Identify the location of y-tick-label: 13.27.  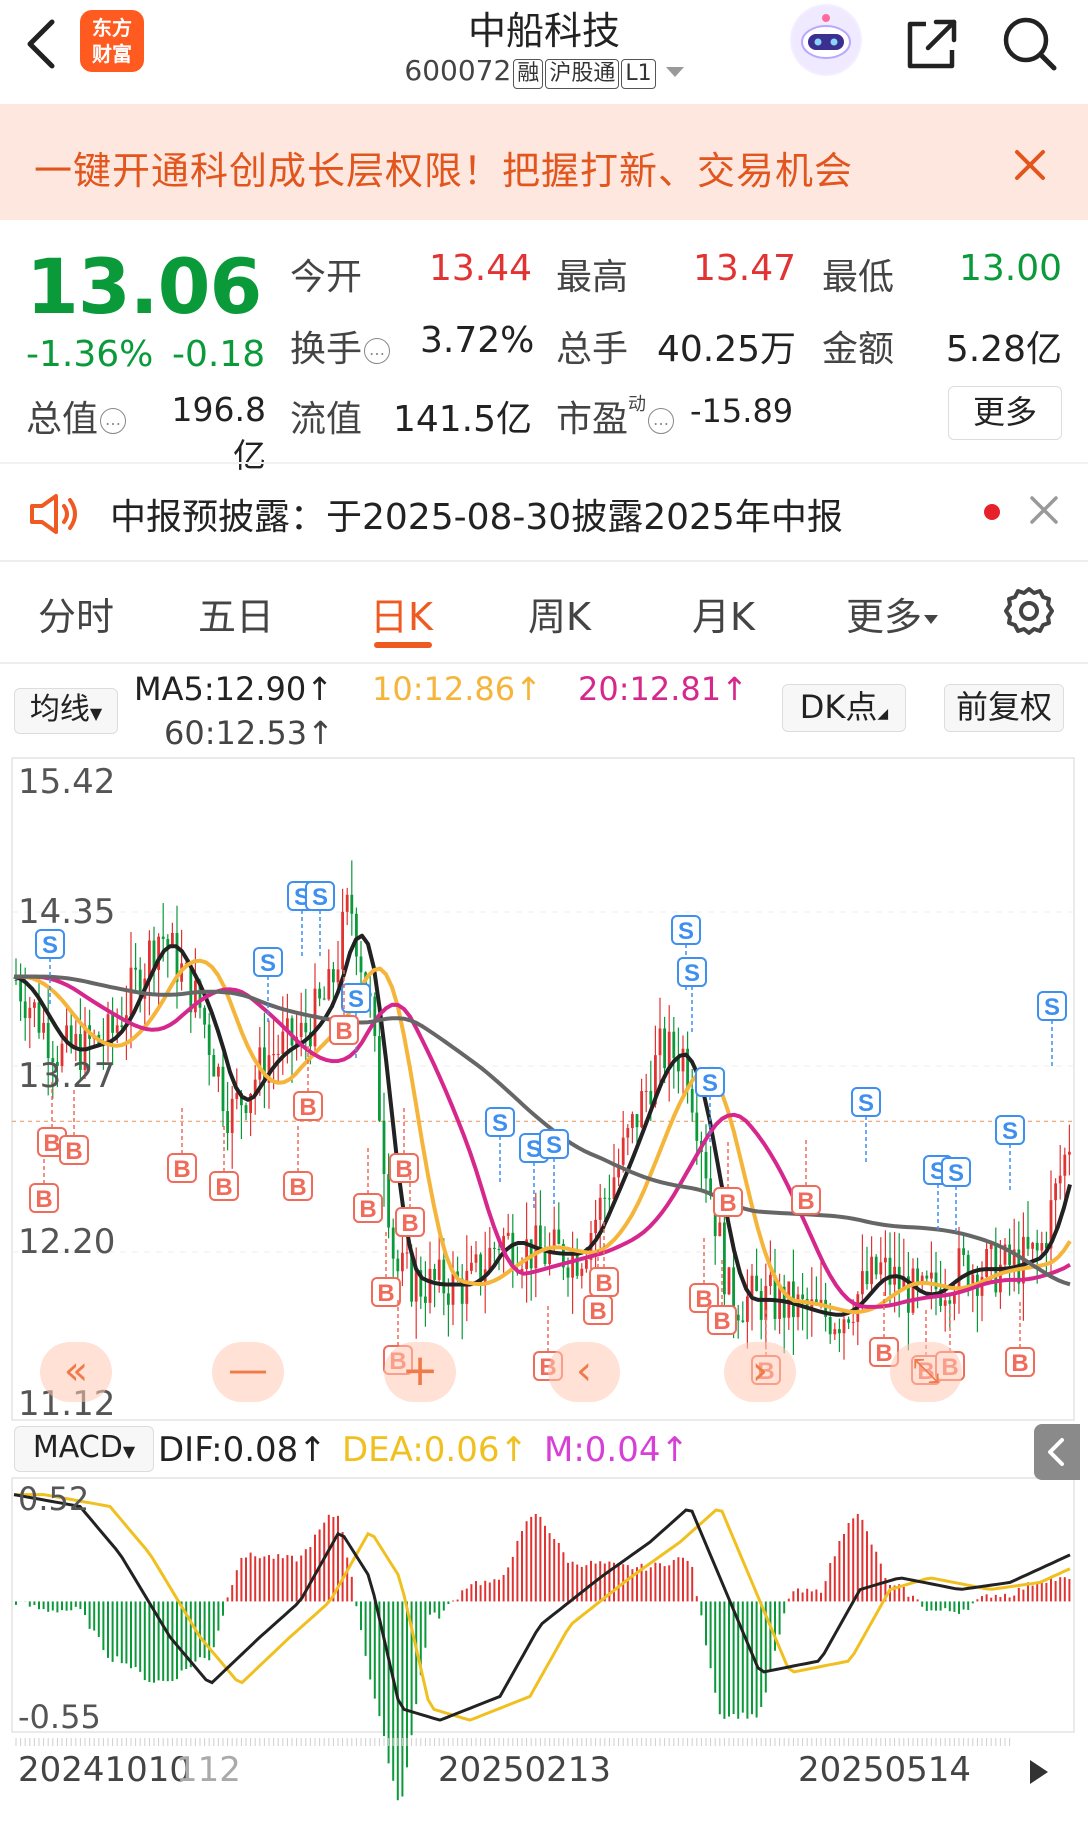
(67, 1076).